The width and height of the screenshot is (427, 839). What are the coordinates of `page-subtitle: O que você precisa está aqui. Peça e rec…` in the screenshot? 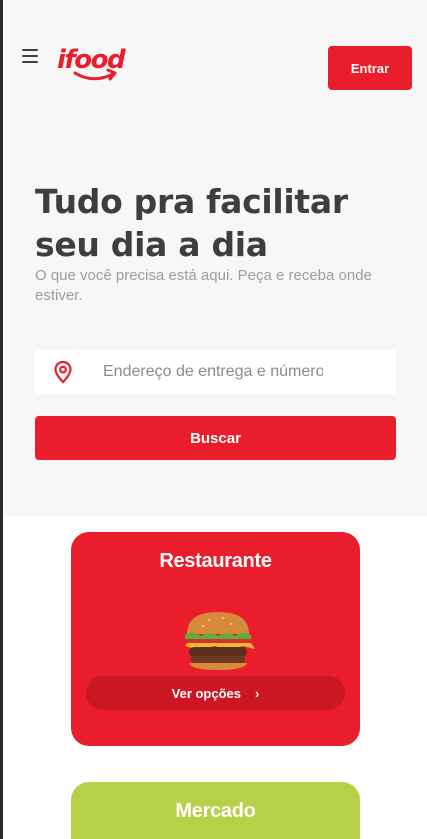 It's located at (203, 285).